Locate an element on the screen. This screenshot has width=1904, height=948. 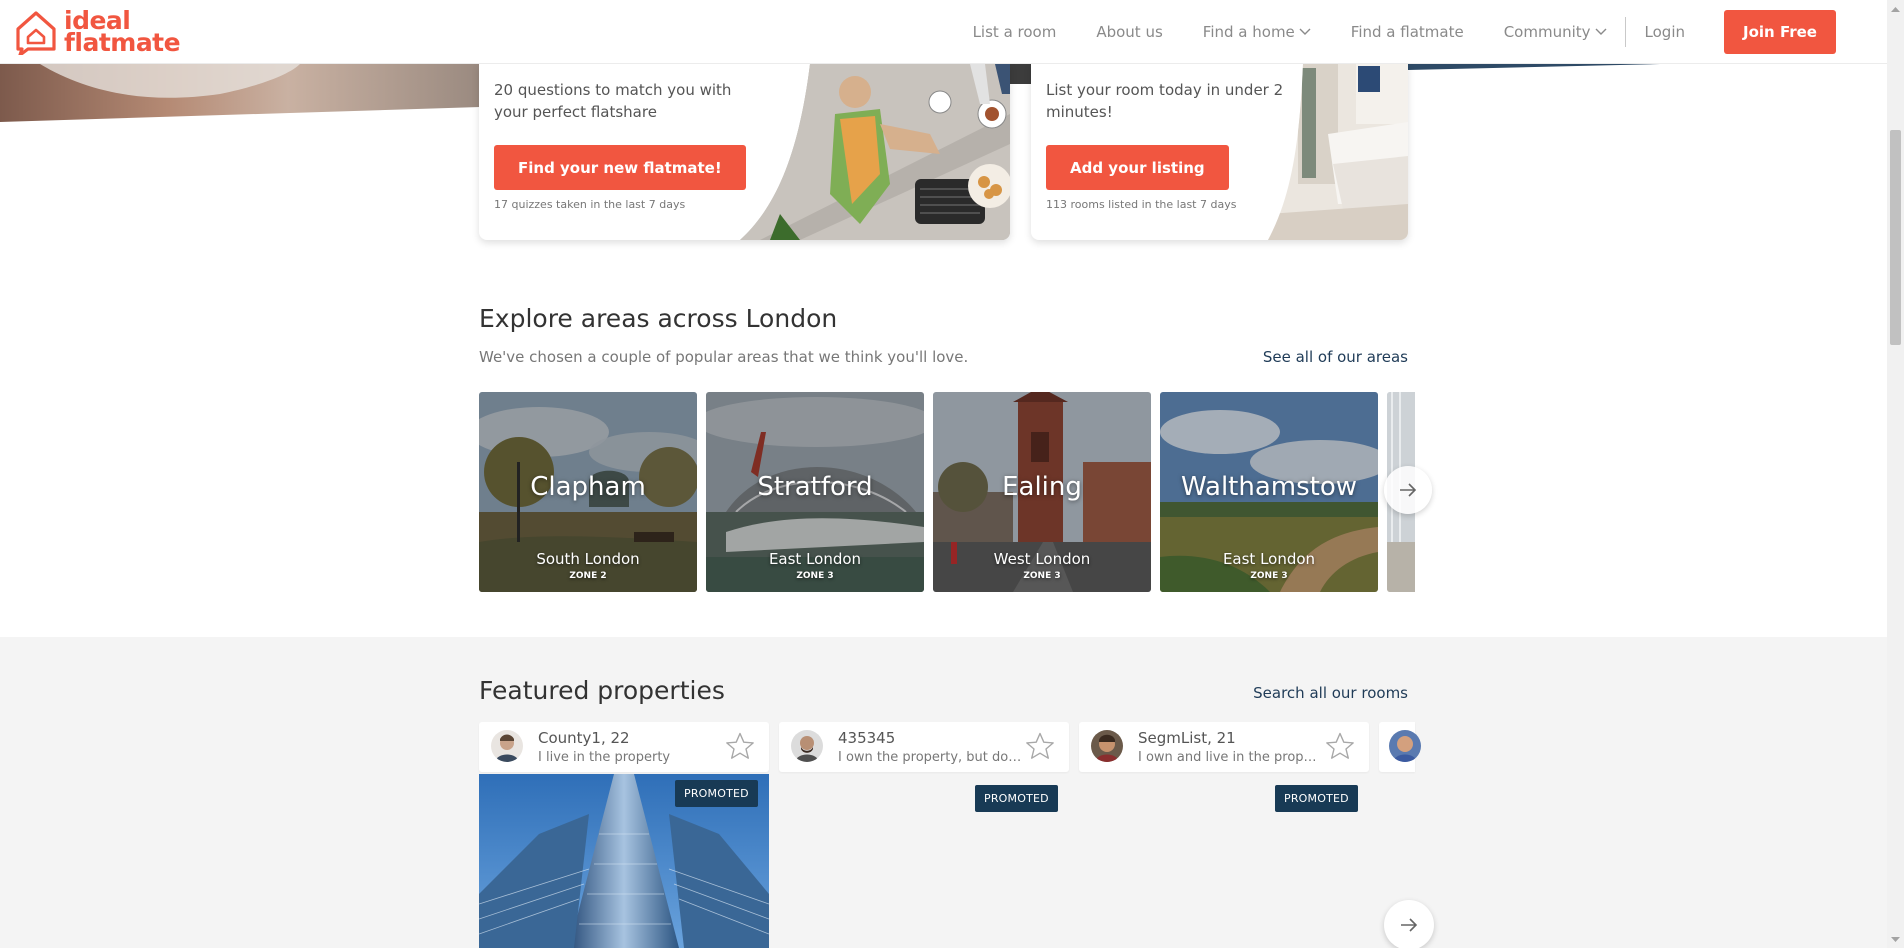
area-region: South London is located at coordinates (588, 559).